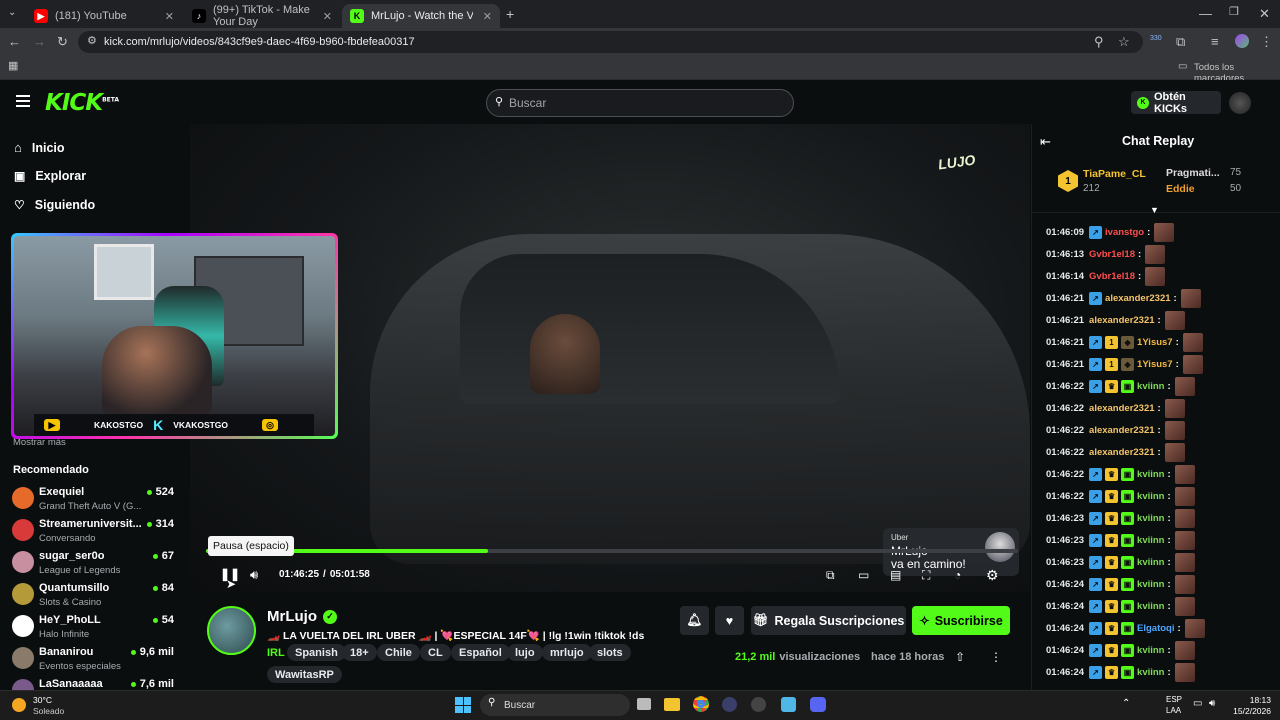  Describe the element at coordinates (276, 653) in the screenshot. I see `category-link: IRL` at that location.